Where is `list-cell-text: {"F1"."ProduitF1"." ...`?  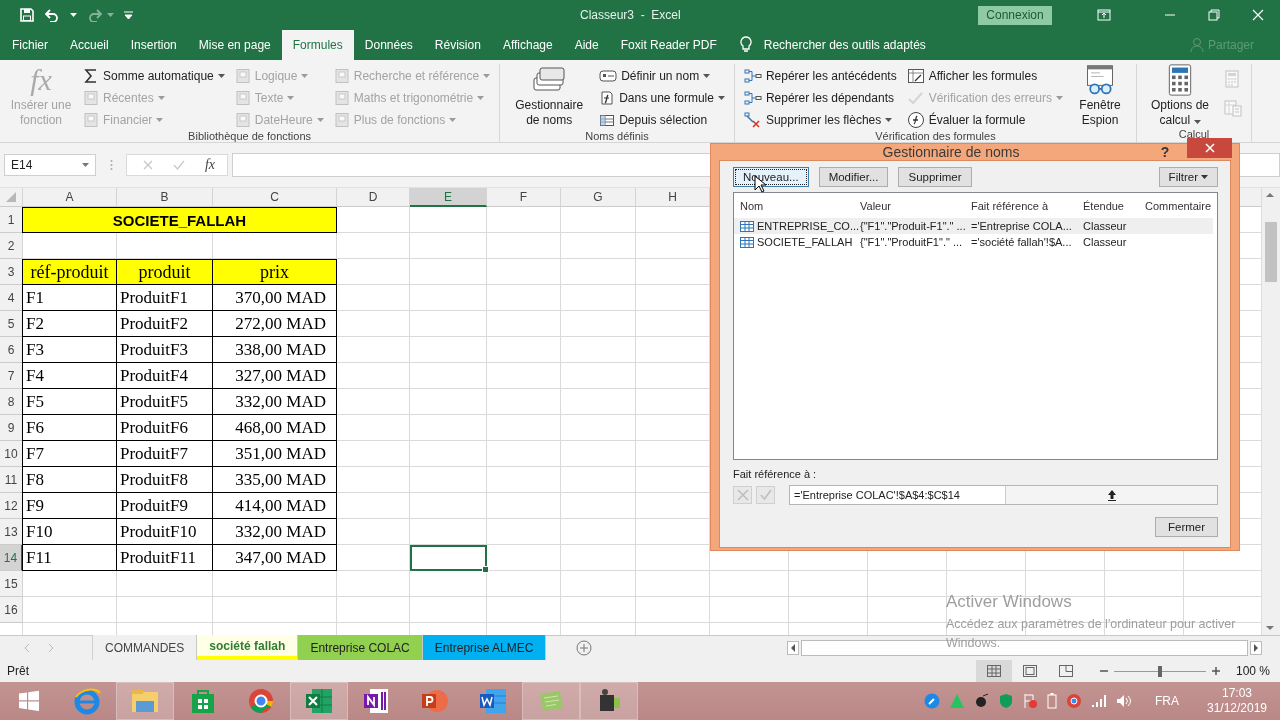
list-cell-text: {"F1"."ProduitF1"." ... is located at coordinates (912, 242).